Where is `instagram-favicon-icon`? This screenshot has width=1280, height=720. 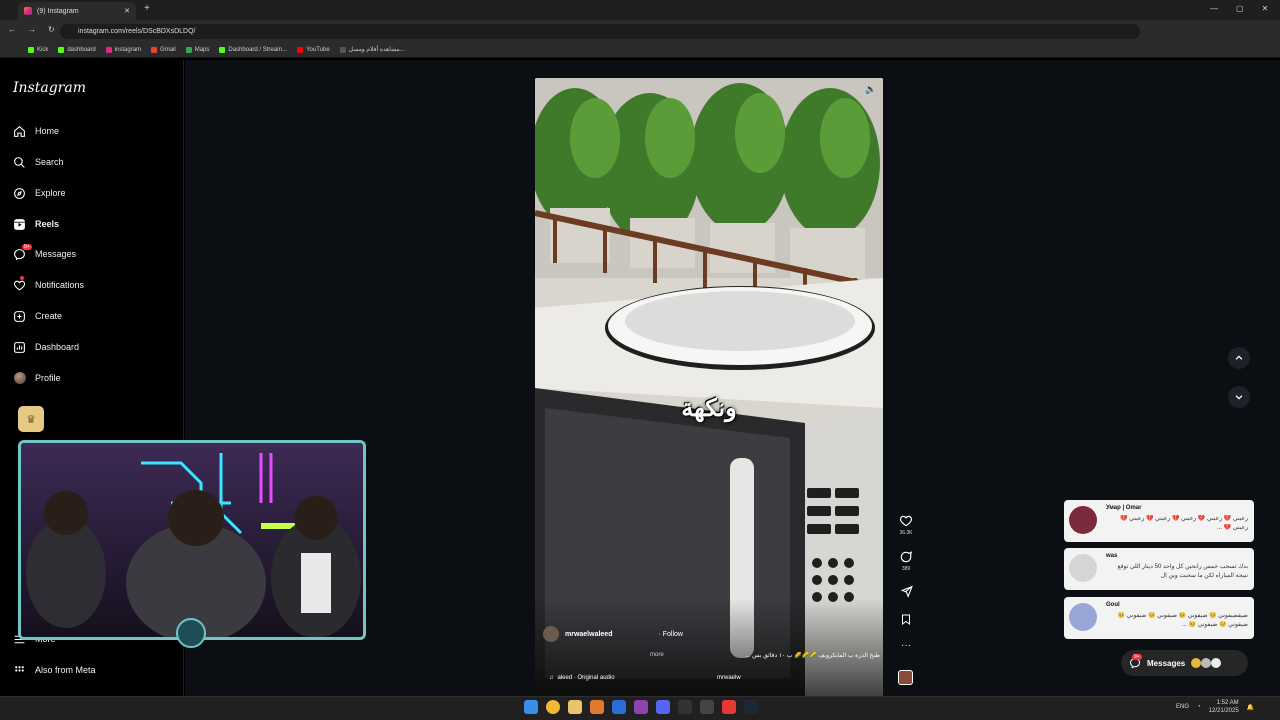
instagram-favicon-icon is located at coordinates (28, 11).